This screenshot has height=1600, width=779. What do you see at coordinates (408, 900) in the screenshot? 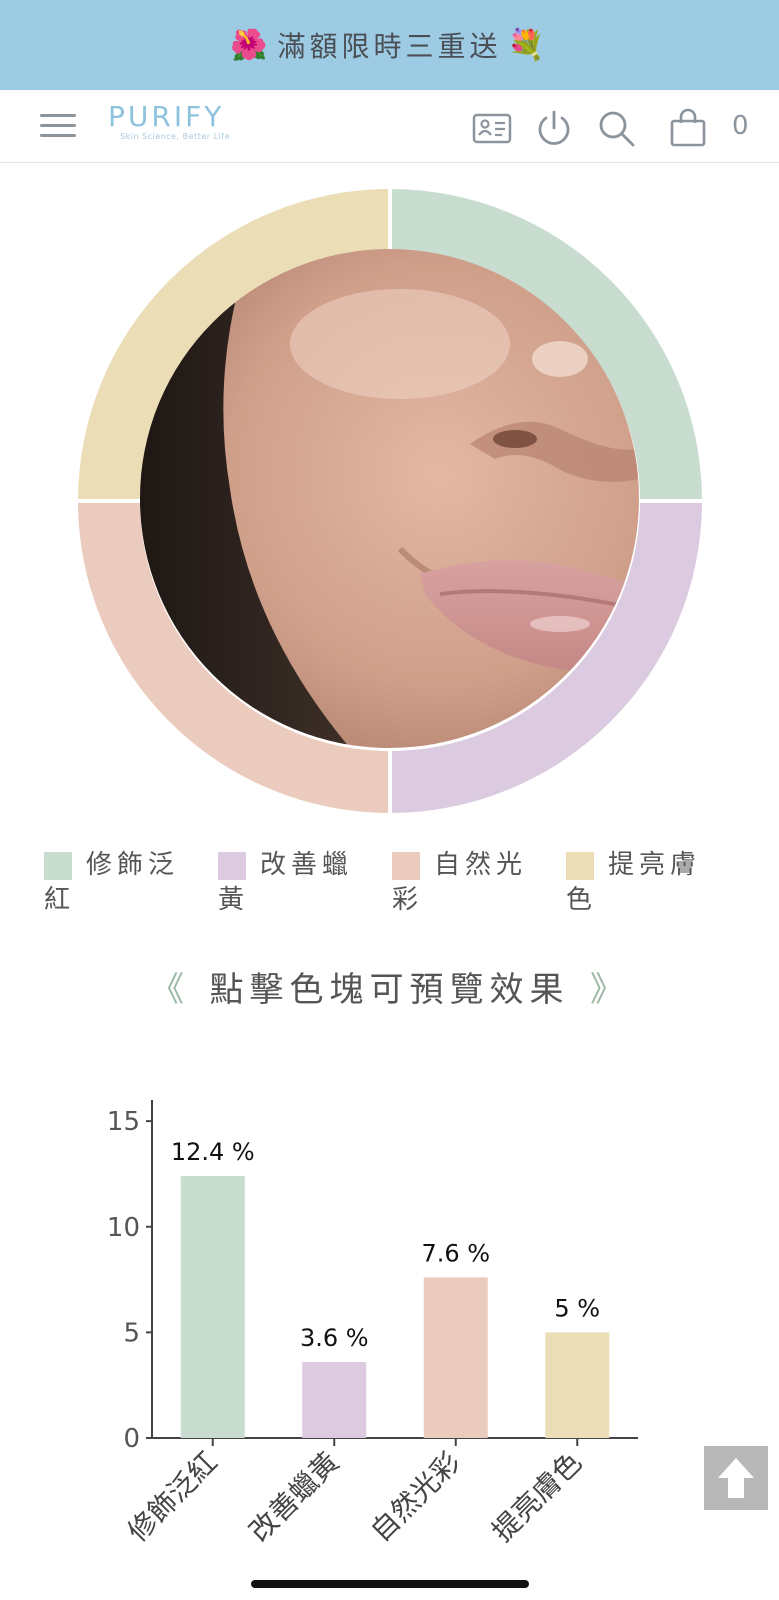
I see `legend-label-line2: 彩` at bounding box center [408, 900].